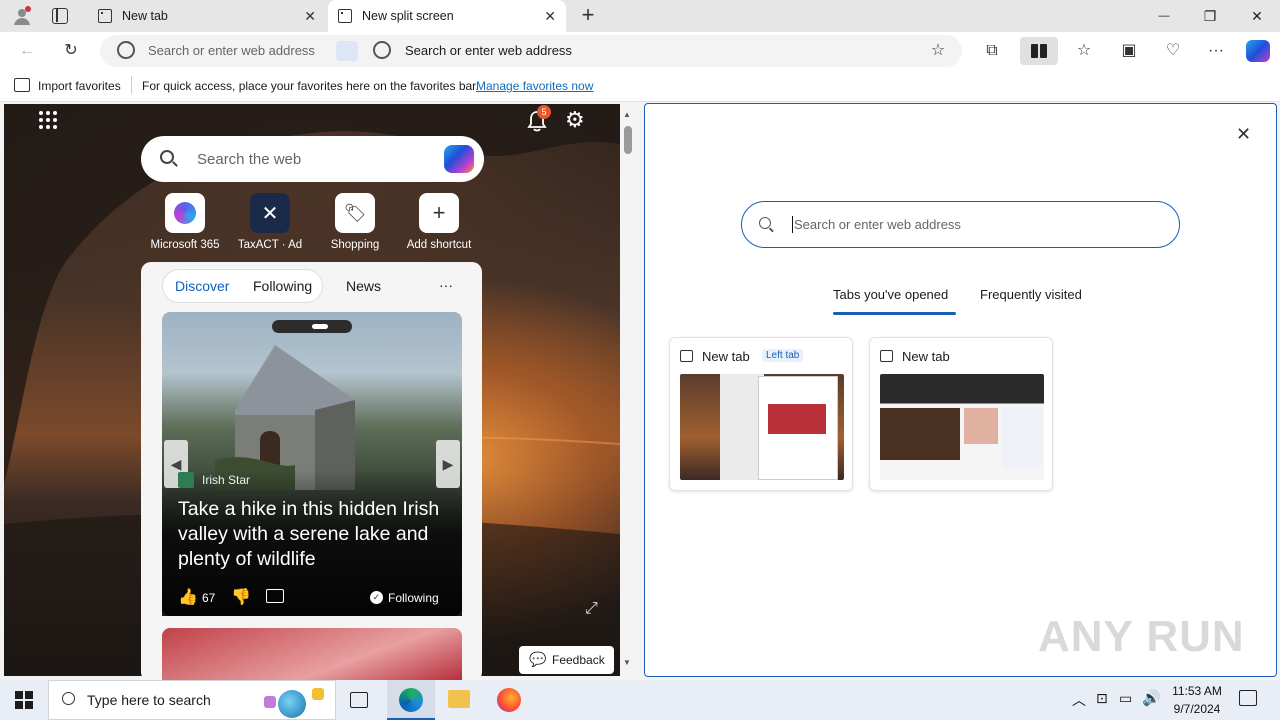 The width and height of the screenshot is (1280, 720). Describe the element at coordinates (145, 16) in the screenshot. I see `tab-title: New tab` at that location.